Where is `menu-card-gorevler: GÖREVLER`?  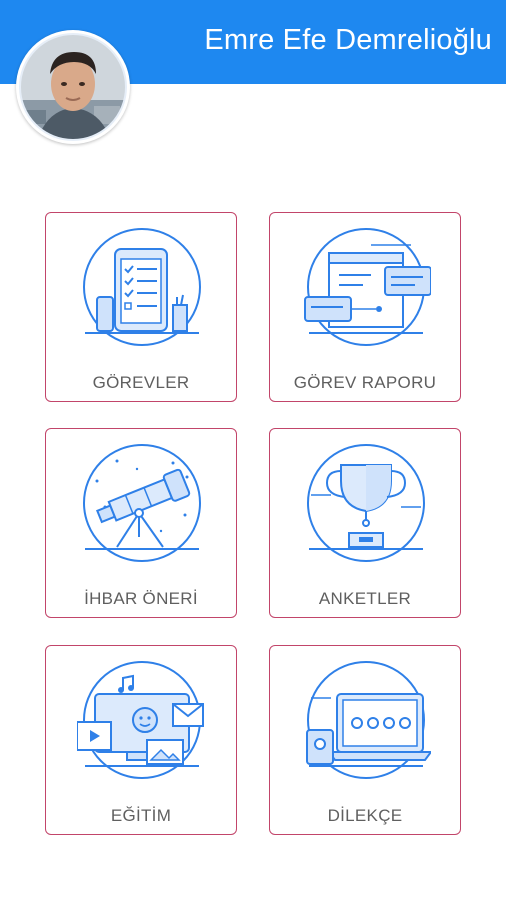
menu-card-gorevler: GÖREVLER is located at coordinates (141, 307).